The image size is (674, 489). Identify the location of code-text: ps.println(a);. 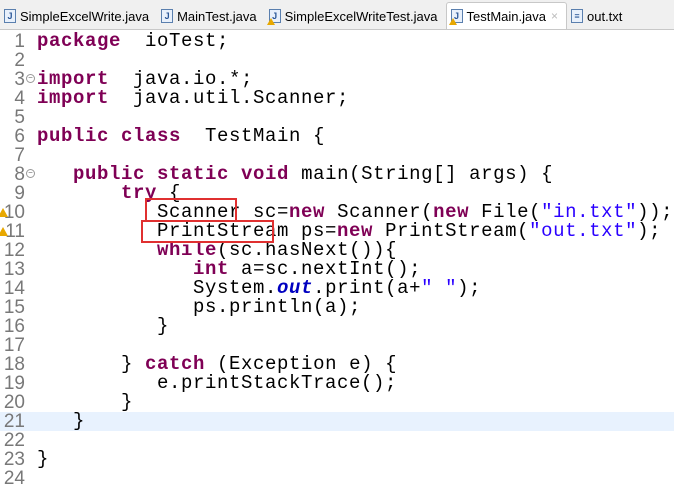
(199, 307).